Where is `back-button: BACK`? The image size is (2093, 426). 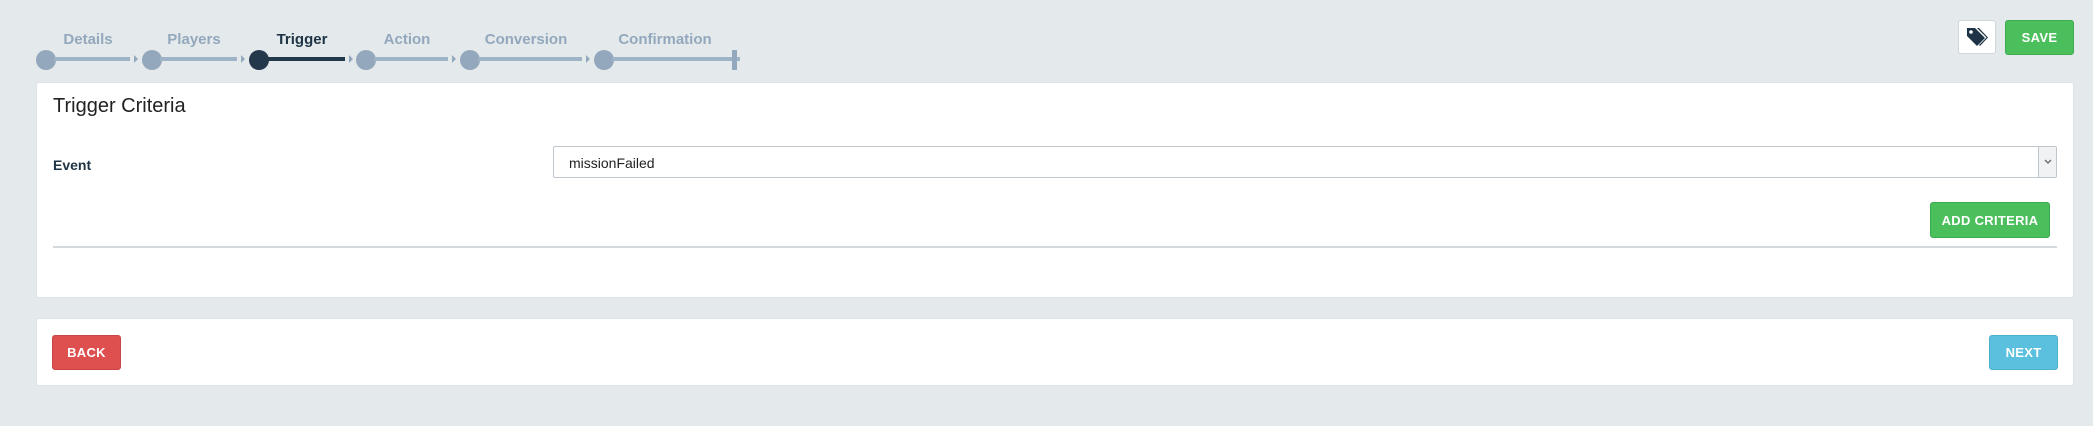
back-button: BACK is located at coordinates (86, 352).